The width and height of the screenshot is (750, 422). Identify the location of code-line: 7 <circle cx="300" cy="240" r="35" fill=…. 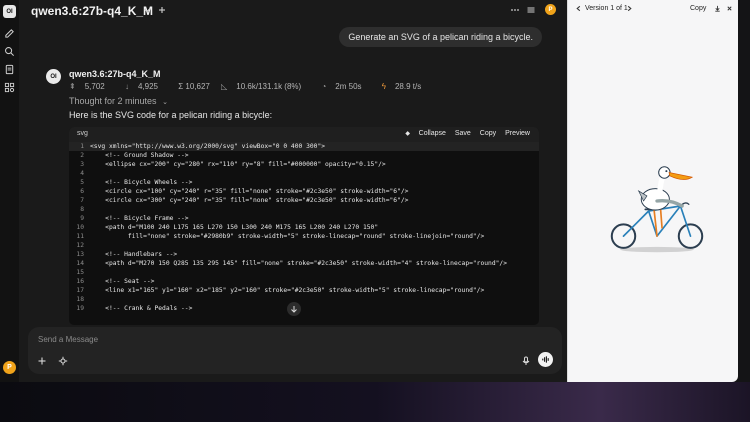
(304, 200).